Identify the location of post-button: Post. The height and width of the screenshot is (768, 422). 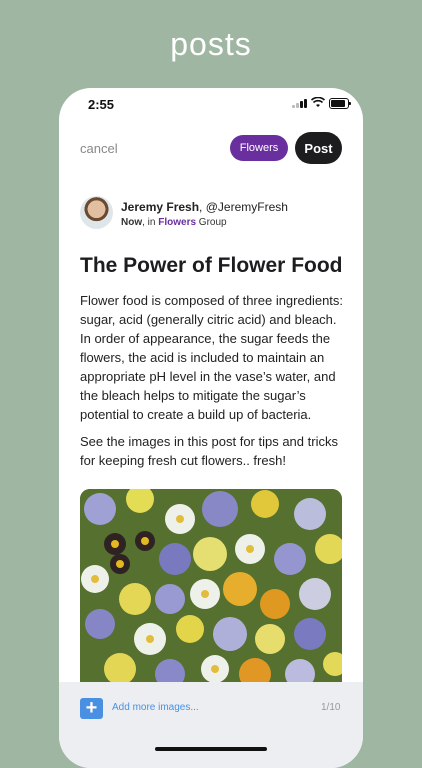
(318, 148).